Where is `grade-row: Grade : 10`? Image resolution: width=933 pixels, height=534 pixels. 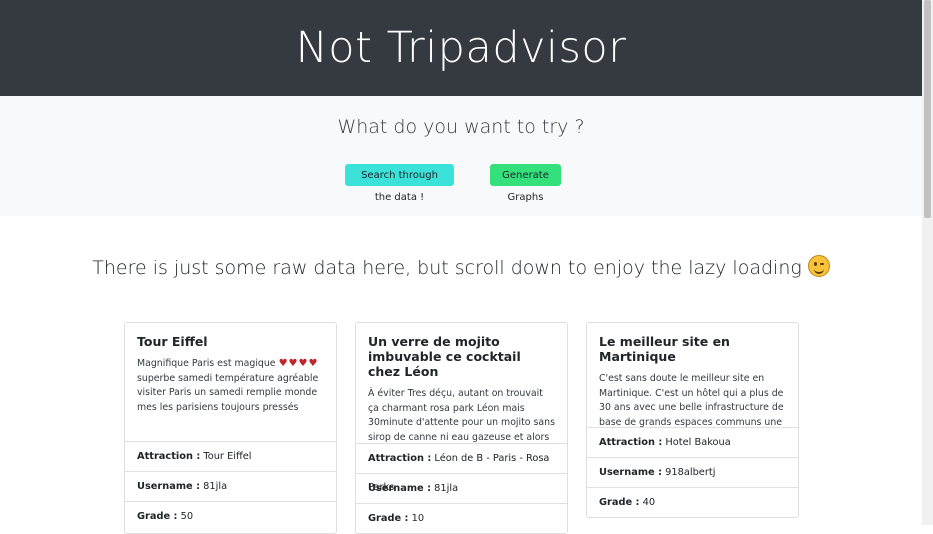 grade-row: Grade : 10 is located at coordinates (461, 518).